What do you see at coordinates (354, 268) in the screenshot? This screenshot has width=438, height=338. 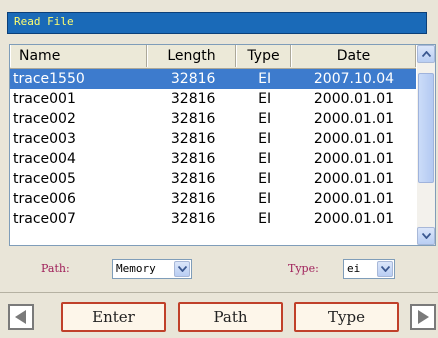 I see `type-select-value: ei` at bounding box center [354, 268].